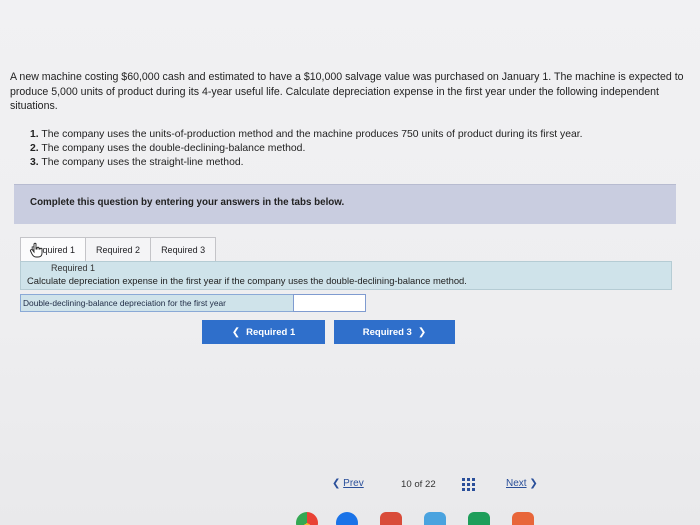  I want to click on required-tabs: Required 1 Required 2 Required 3, so click(118, 248).